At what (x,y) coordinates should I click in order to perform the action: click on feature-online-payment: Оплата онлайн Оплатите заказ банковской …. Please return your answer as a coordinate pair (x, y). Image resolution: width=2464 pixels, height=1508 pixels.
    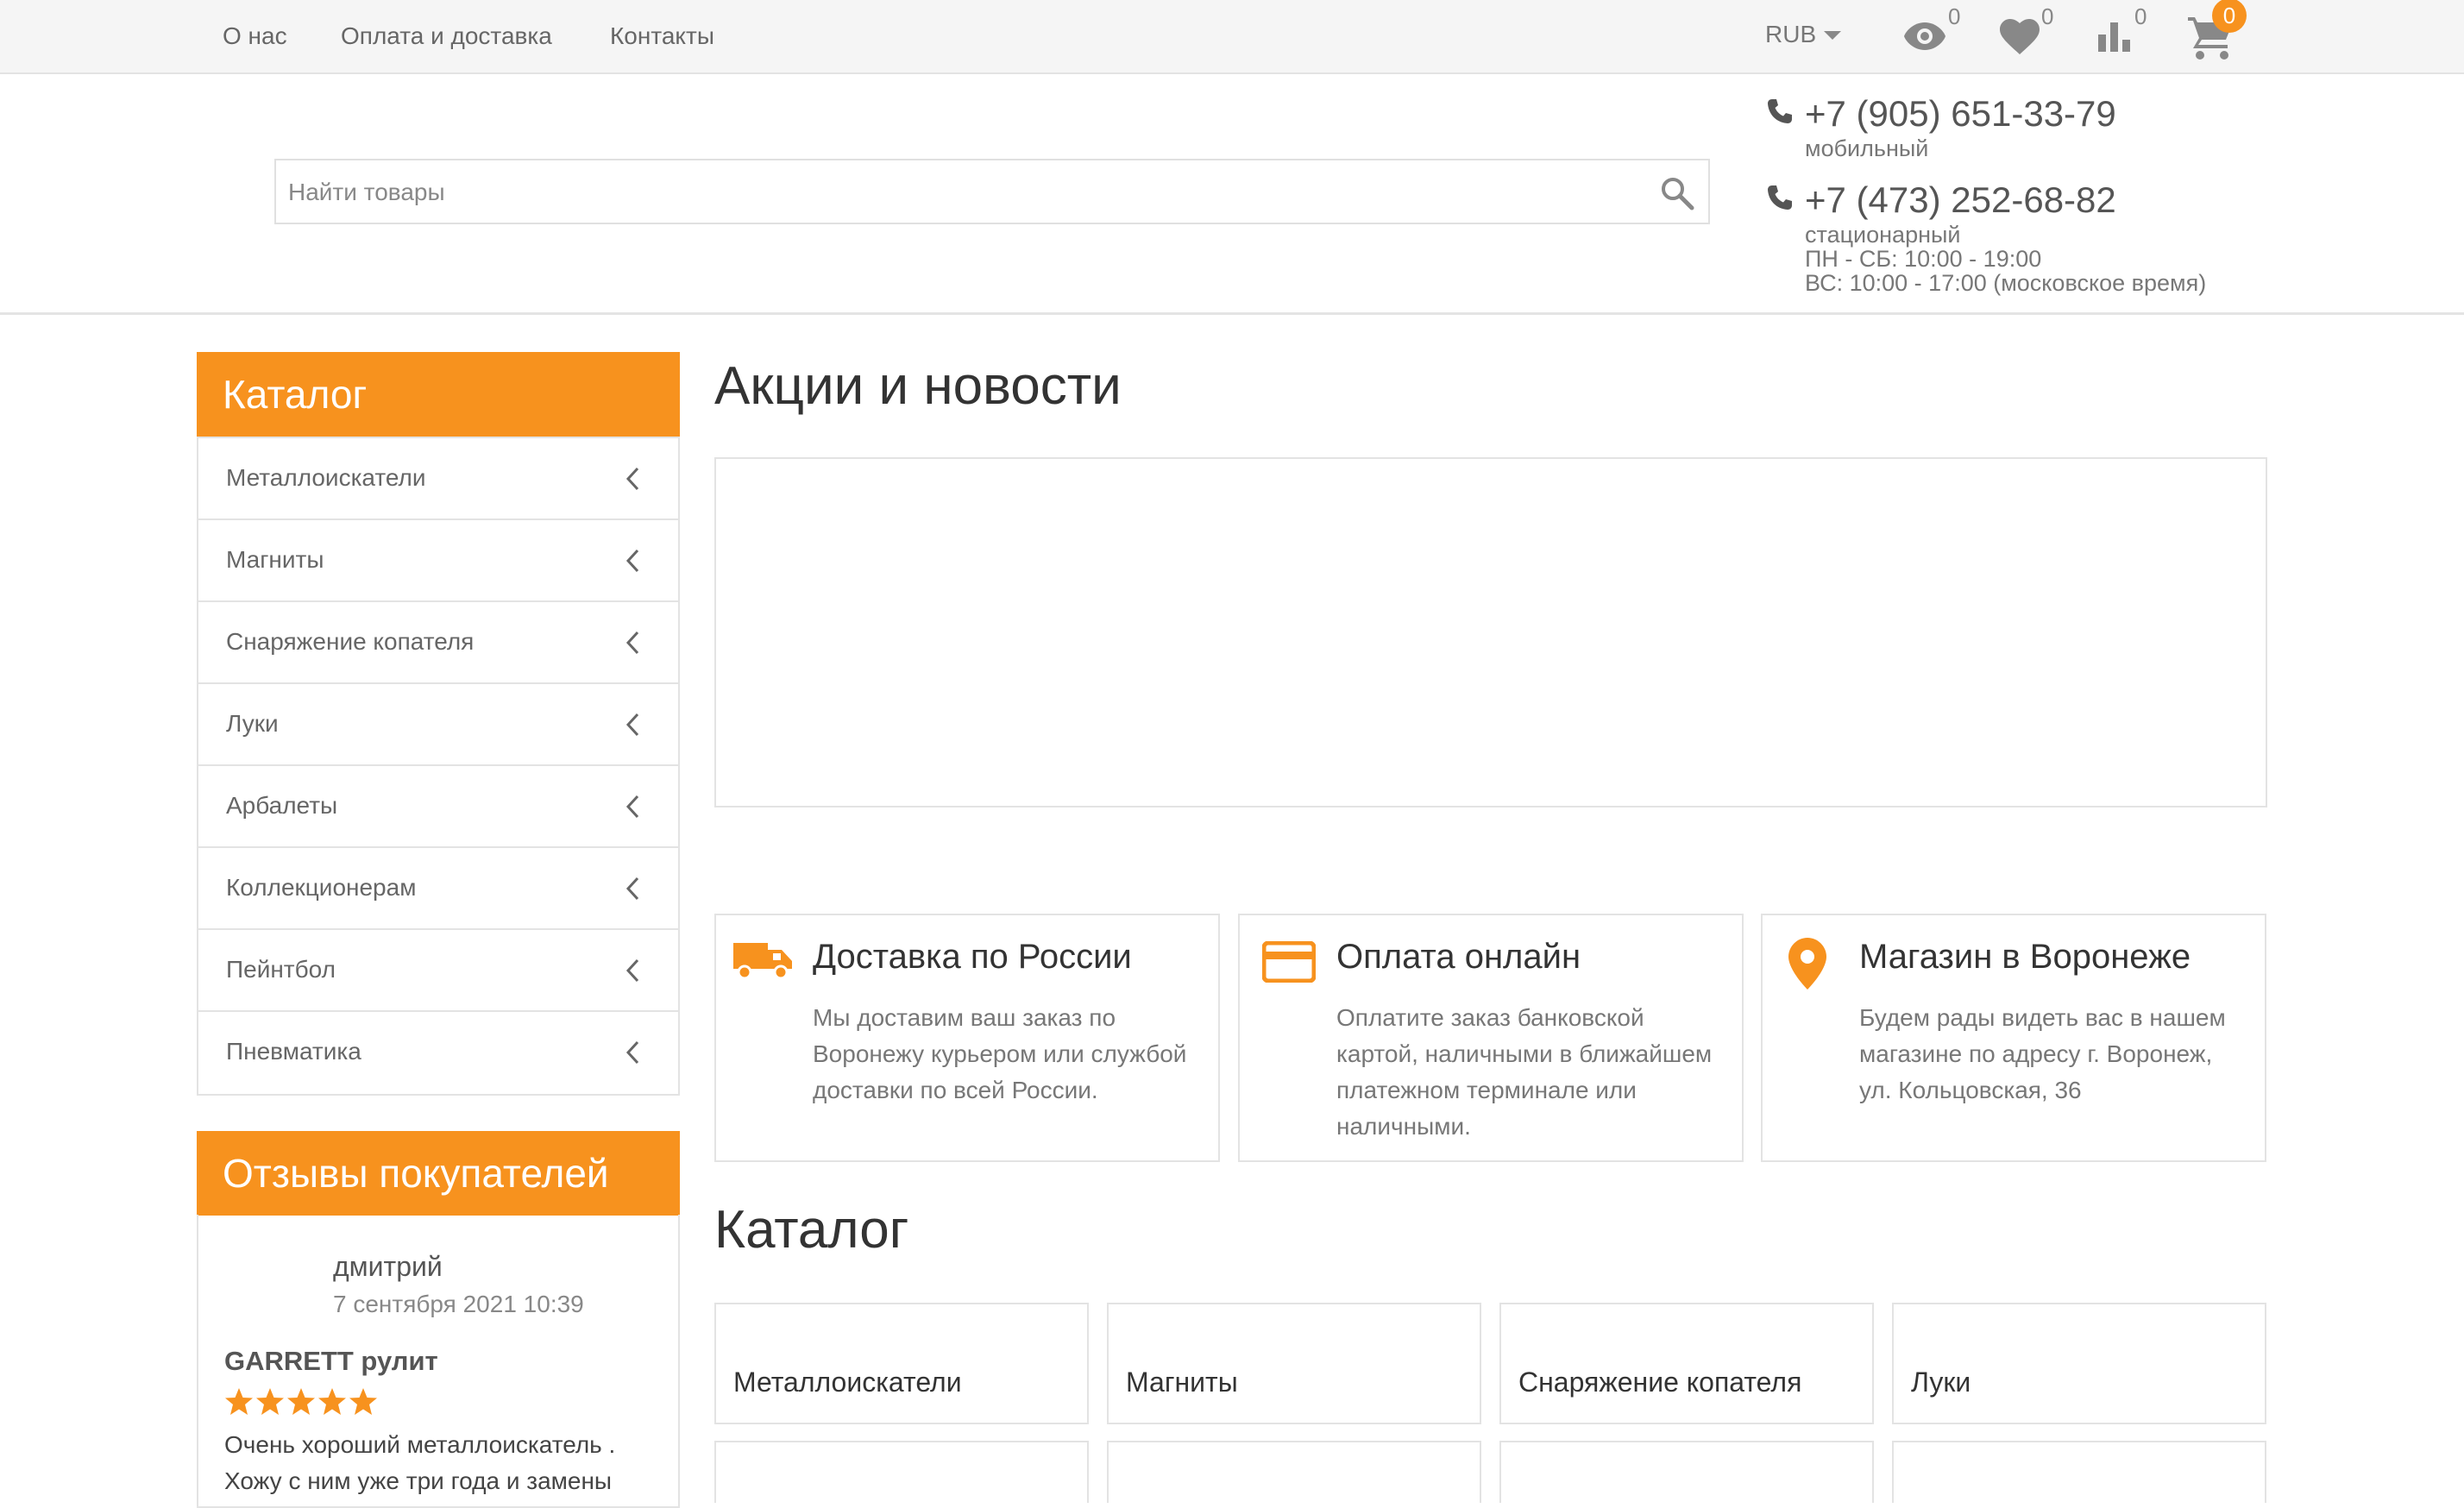
    Looking at the image, I should click on (1491, 1038).